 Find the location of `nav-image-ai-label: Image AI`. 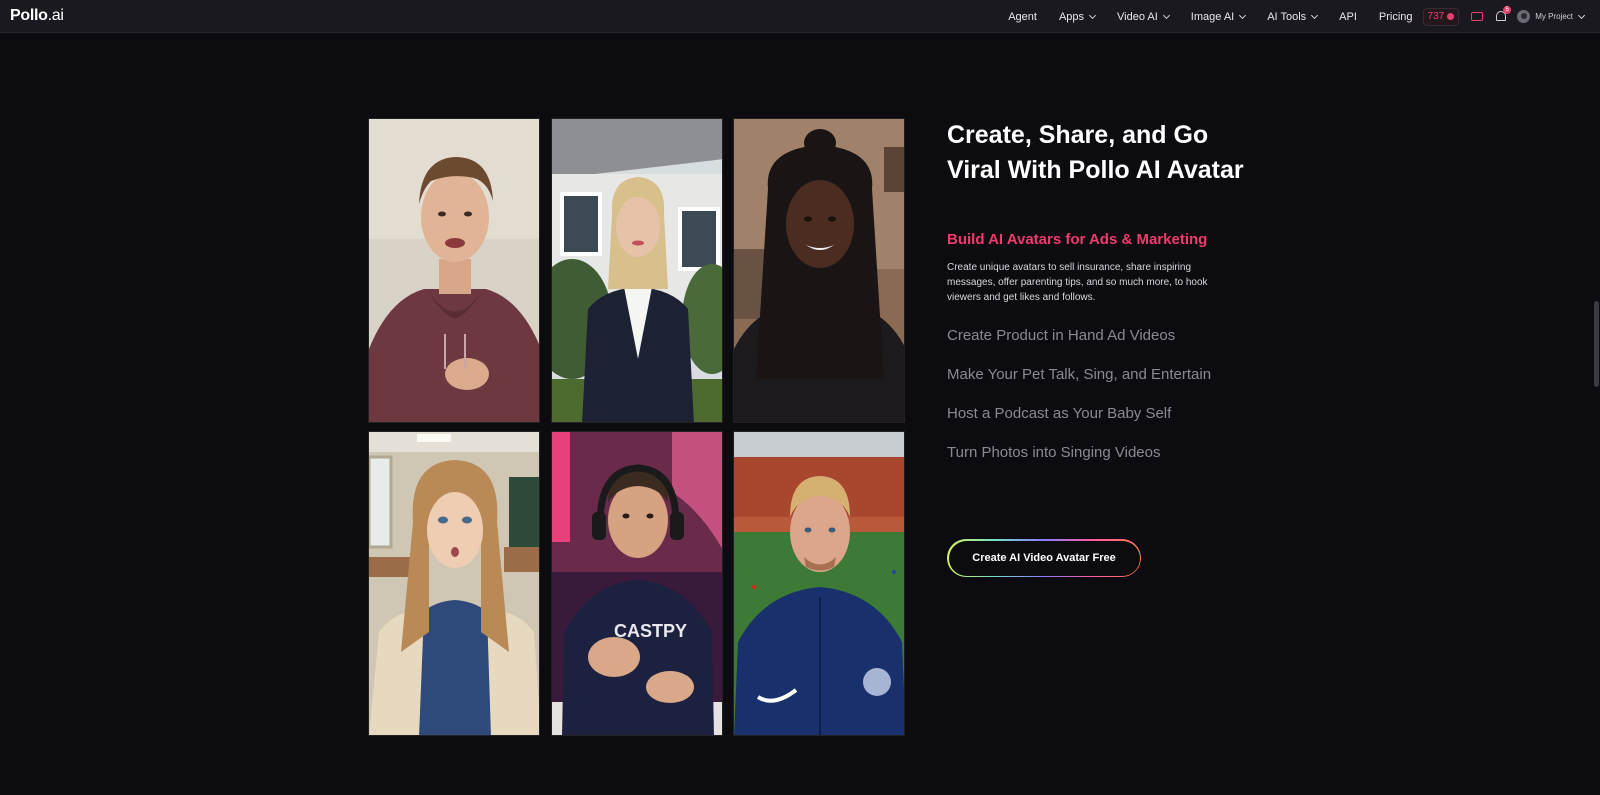

nav-image-ai-label: Image AI is located at coordinates (1212, 16).